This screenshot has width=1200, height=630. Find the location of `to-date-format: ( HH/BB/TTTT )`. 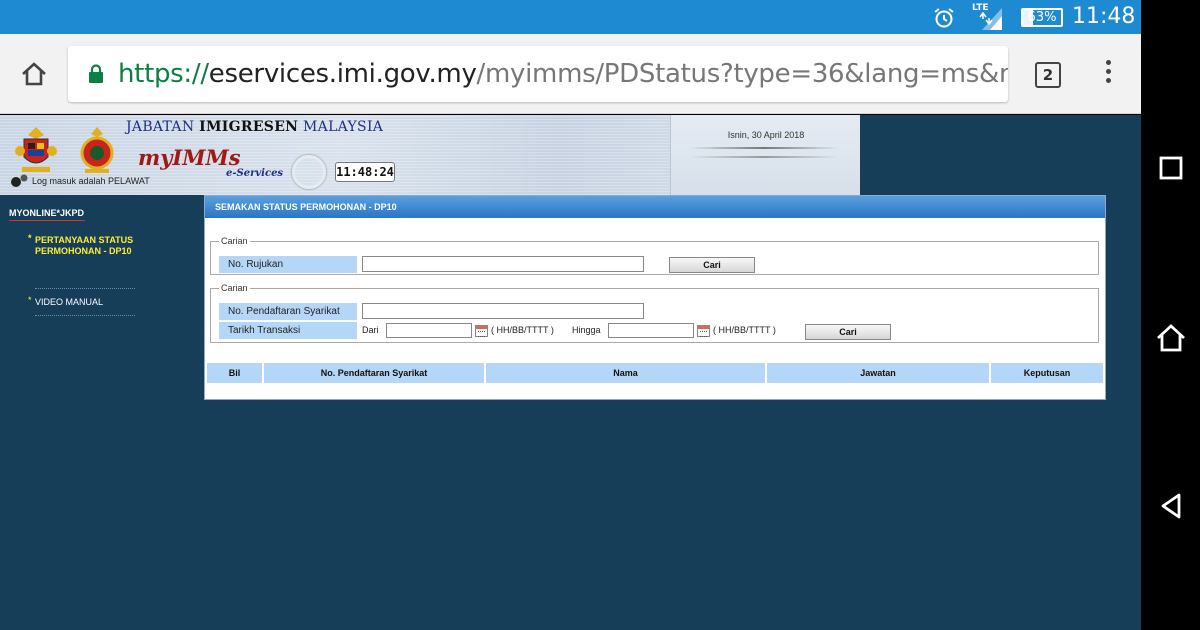

to-date-format: ( HH/BB/TTTT ) is located at coordinates (744, 330).